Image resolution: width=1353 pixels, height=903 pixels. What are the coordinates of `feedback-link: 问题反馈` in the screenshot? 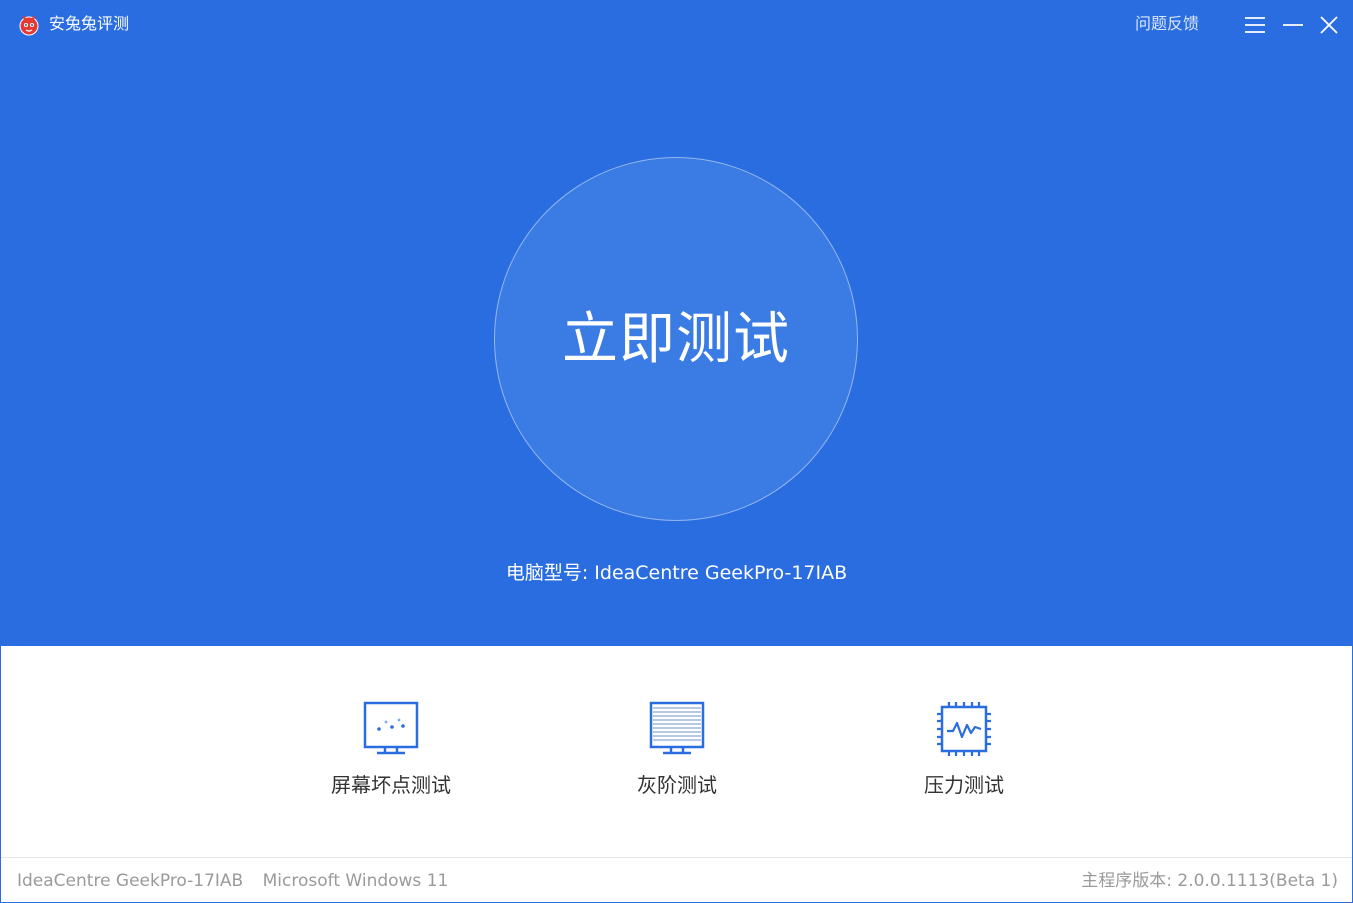 It's located at (1167, 24).